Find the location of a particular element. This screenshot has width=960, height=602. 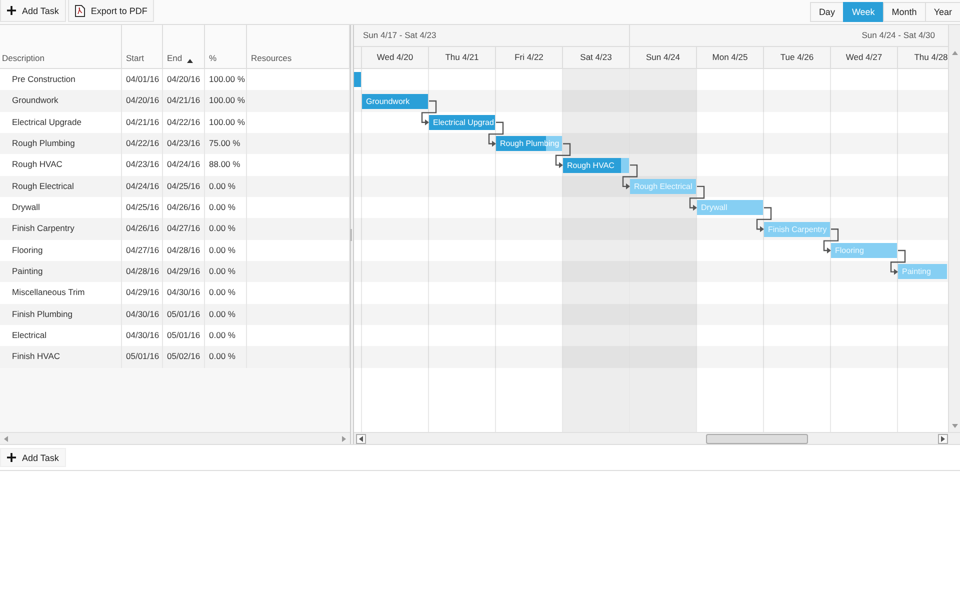

day-header: Mon 4/25 is located at coordinates (730, 57).